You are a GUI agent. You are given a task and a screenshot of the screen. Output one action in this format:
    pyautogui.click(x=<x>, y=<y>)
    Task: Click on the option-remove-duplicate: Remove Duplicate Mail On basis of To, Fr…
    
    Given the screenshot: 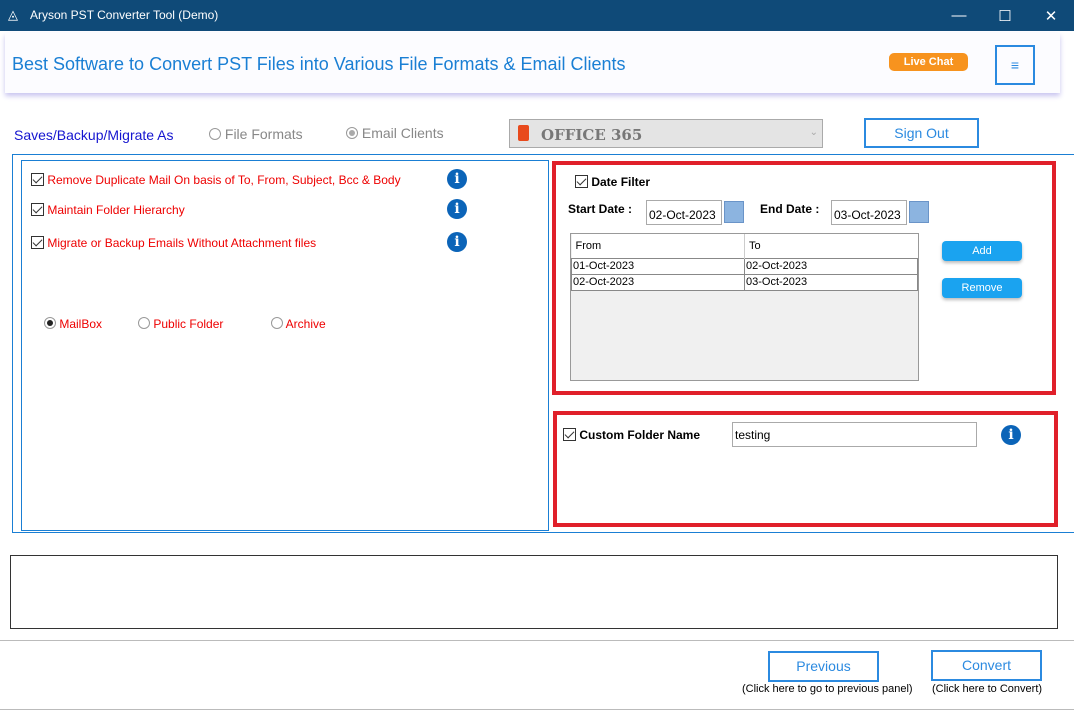 What is the action you would take?
    pyautogui.click(x=216, y=180)
    